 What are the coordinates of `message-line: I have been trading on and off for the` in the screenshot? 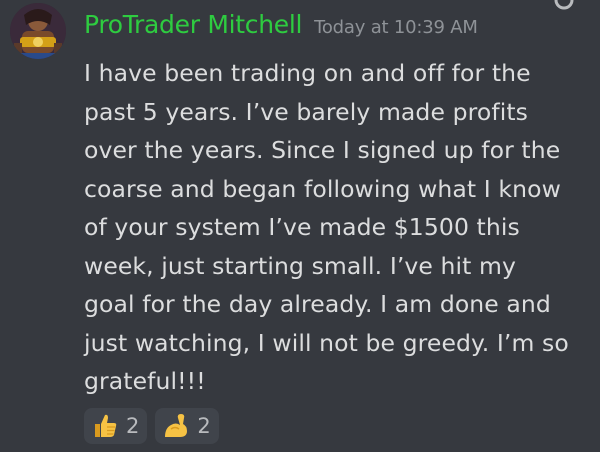 It's located at (307, 73).